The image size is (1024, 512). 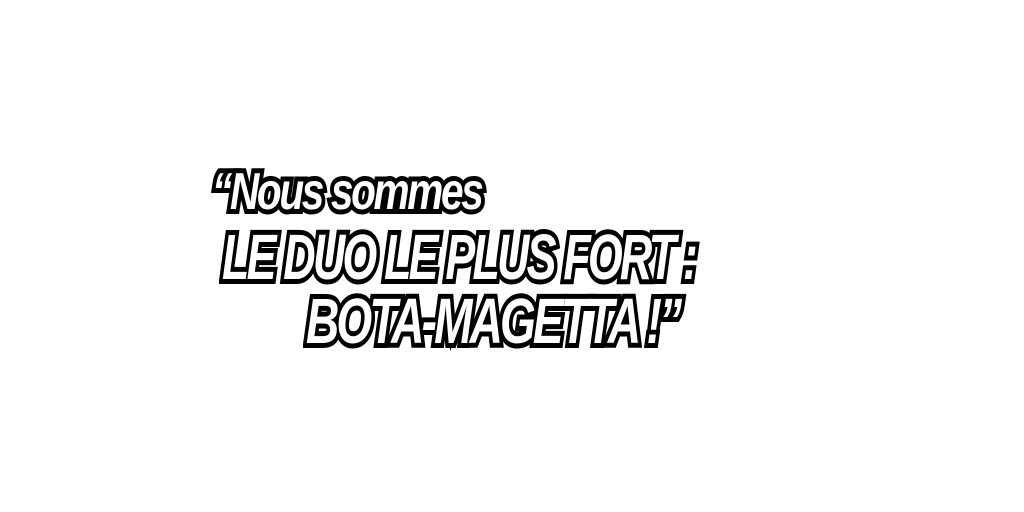 I want to click on quote-line-2: LE DUO LE PLUS FORT :, so click(x=460, y=257).